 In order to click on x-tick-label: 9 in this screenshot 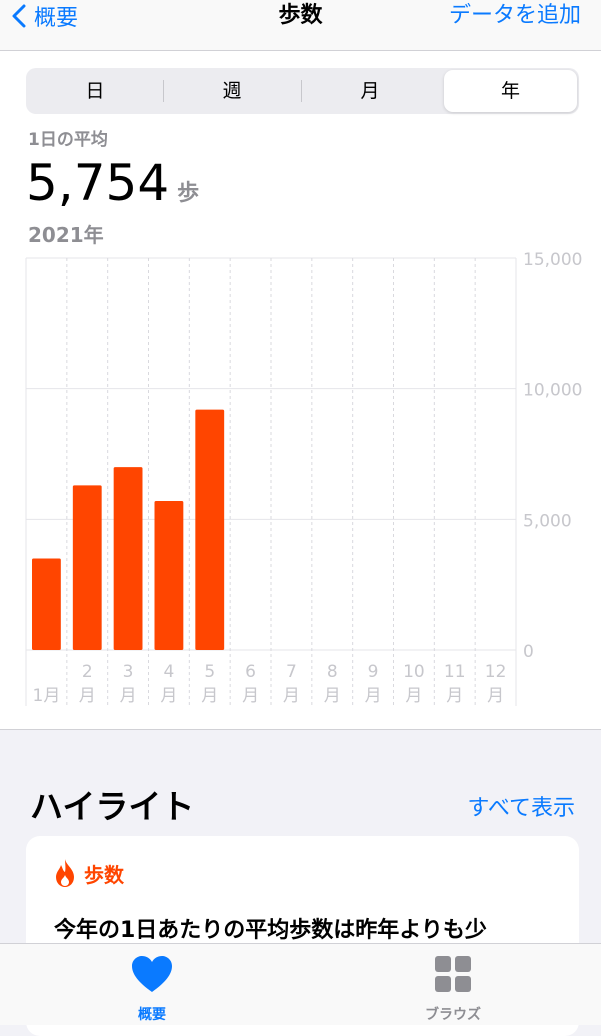, I will do `click(373, 672)`.